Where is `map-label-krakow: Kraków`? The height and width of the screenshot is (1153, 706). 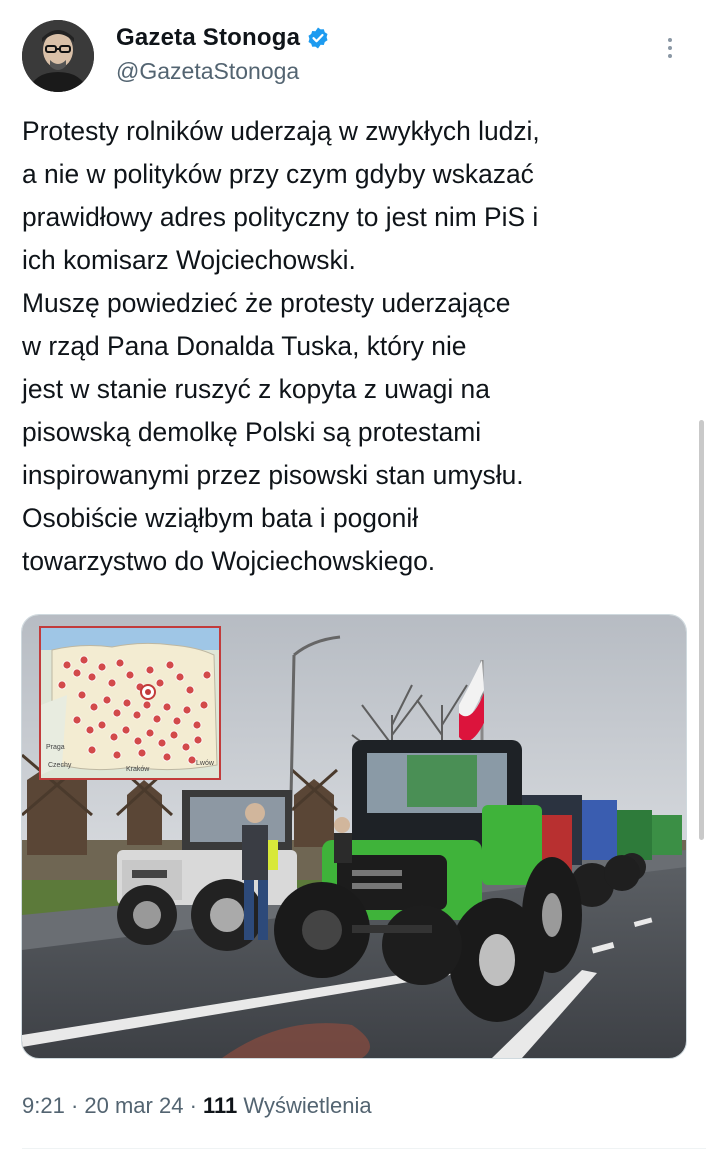
map-label-krakow: Kraków is located at coordinates (138, 769).